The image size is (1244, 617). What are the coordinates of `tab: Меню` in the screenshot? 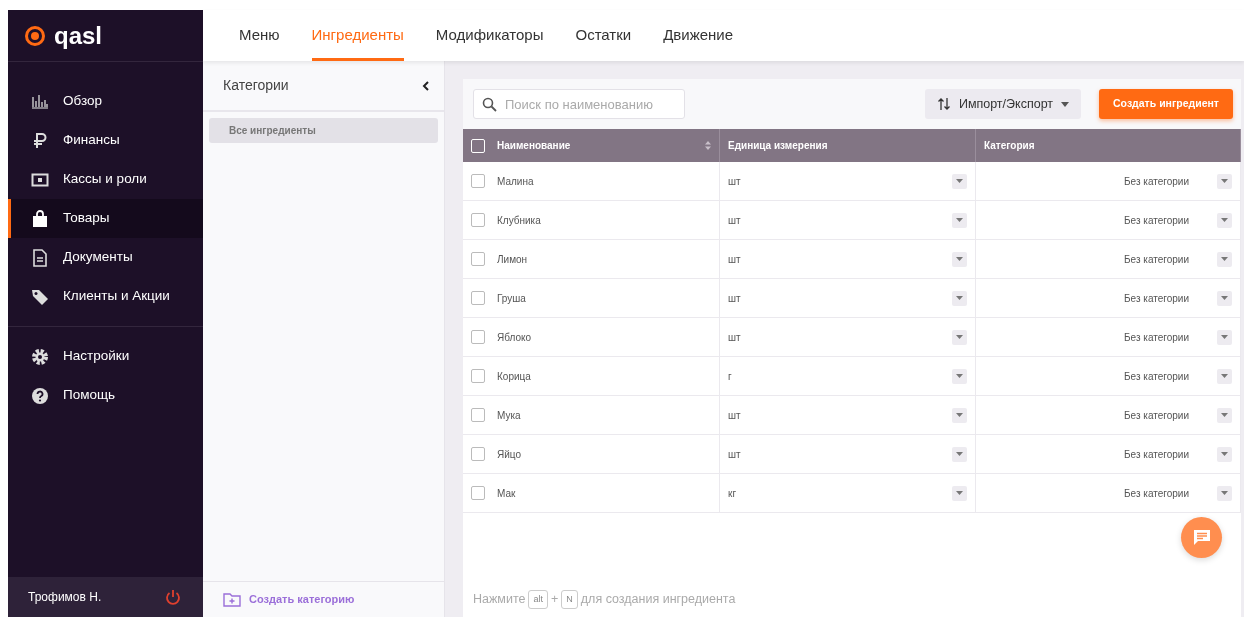 It's located at (259, 35).